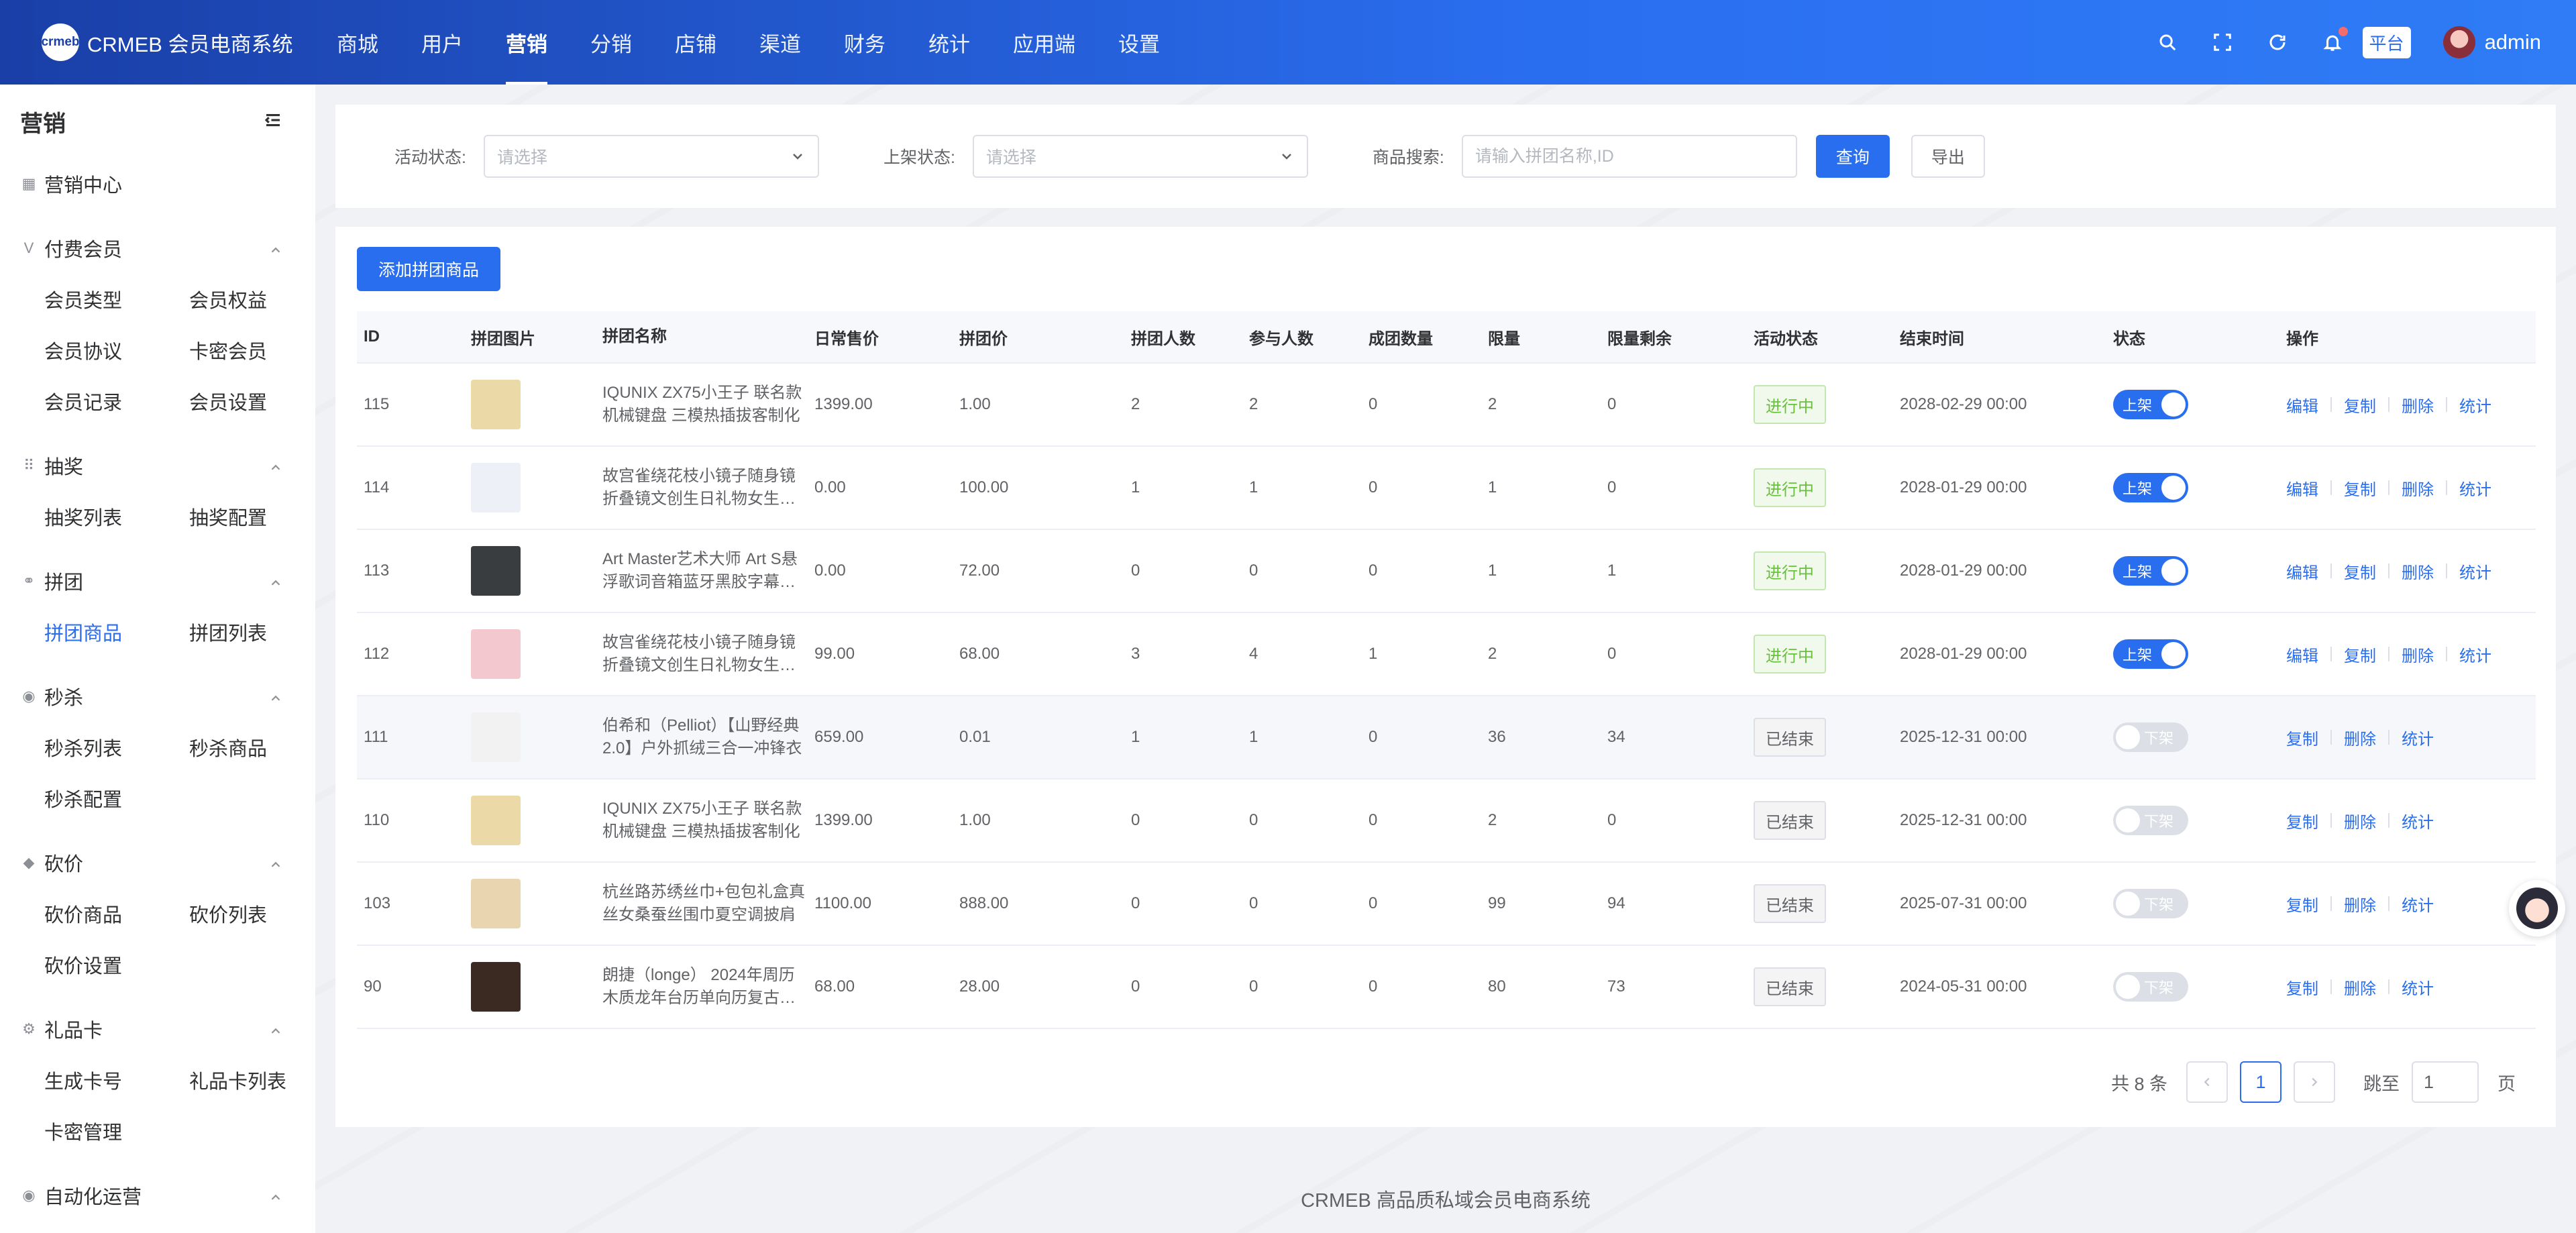  Describe the element at coordinates (252, 299) in the screenshot. I see `sidebar-item: 会员权益` at that location.